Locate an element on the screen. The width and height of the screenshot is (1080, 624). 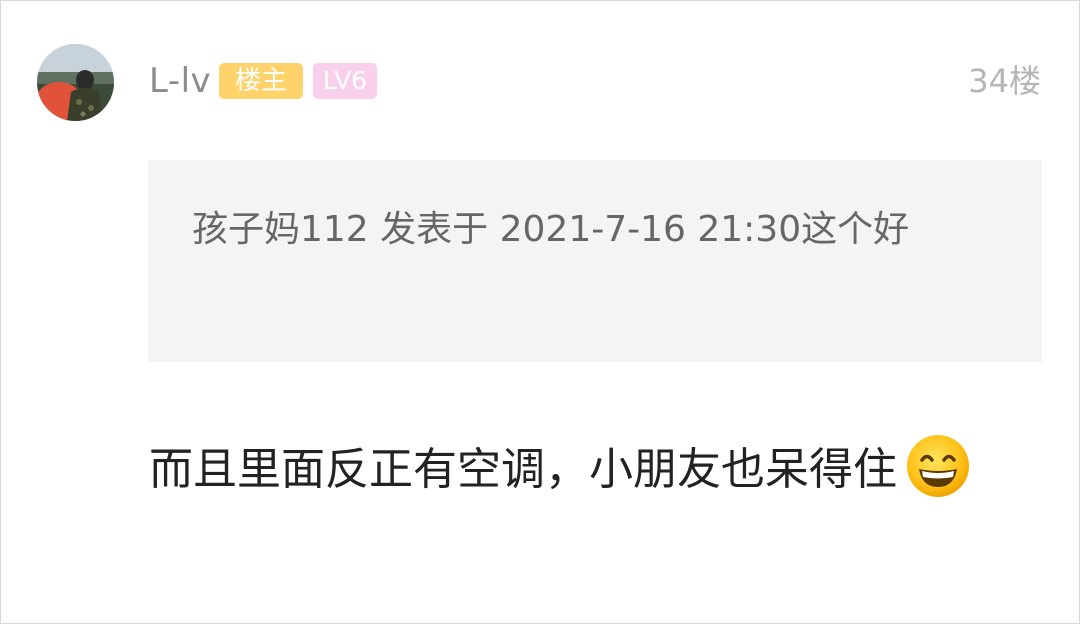
owner-badge: 楼主 is located at coordinates (261, 81).